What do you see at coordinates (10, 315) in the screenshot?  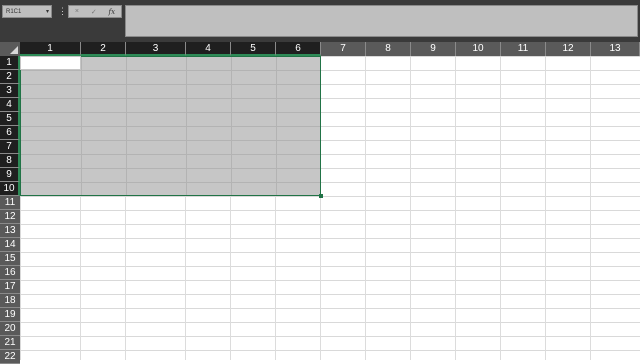 I see `row-header-19: 19` at bounding box center [10, 315].